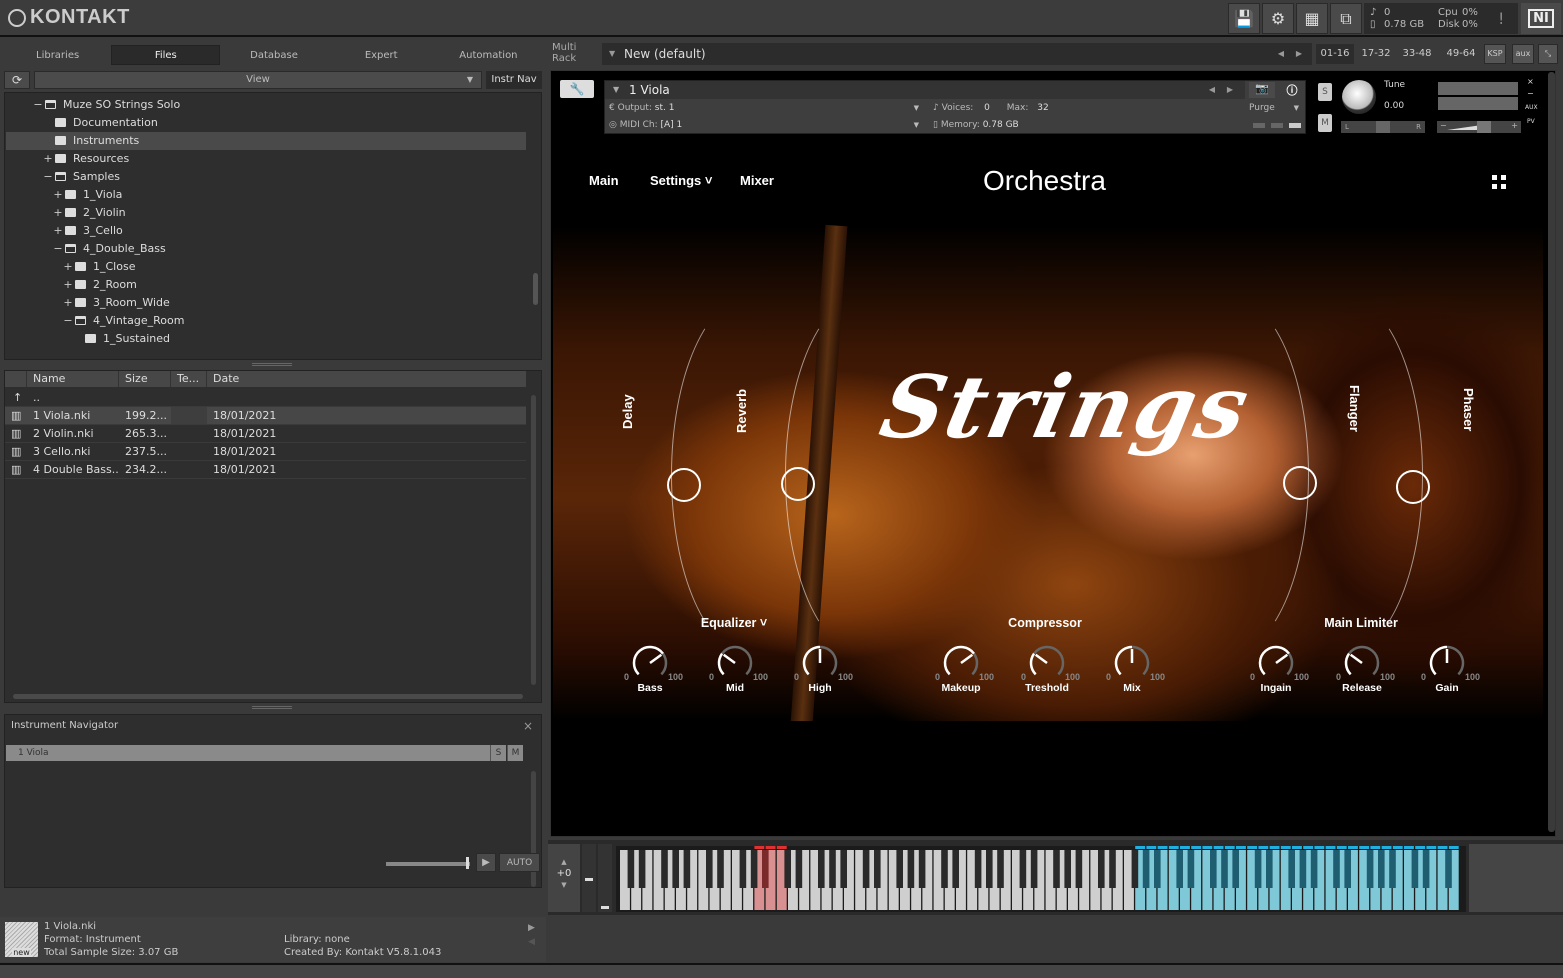 The width and height of the screenshot is (1563, 978). I want to click on page-01-16: 01-16, so click(1335, 54).